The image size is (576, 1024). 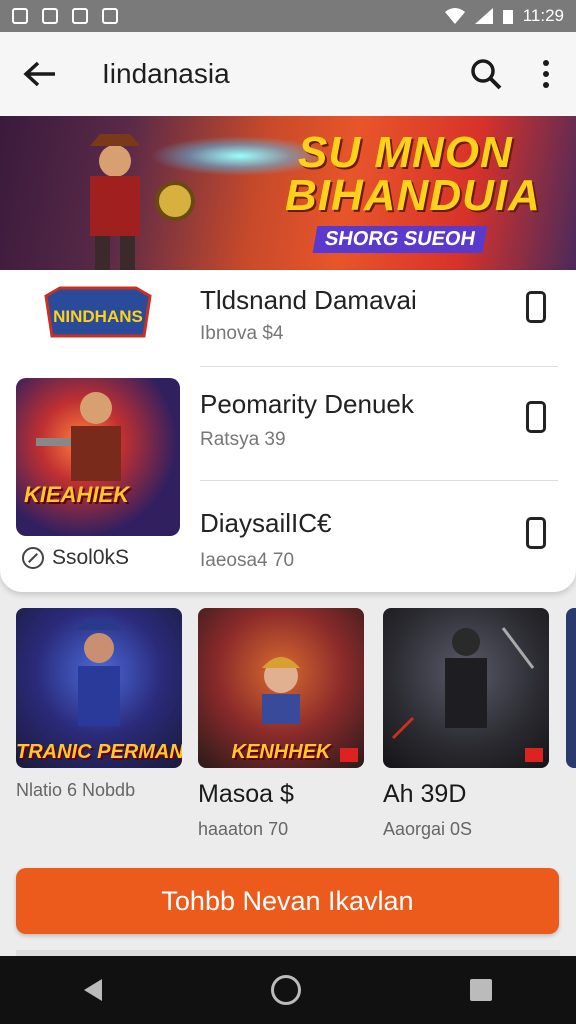 What do you see at coordinates (425, 794) in the screenshot?
I see `tile-name: Ah 39D` at bounding box center [425, 794].